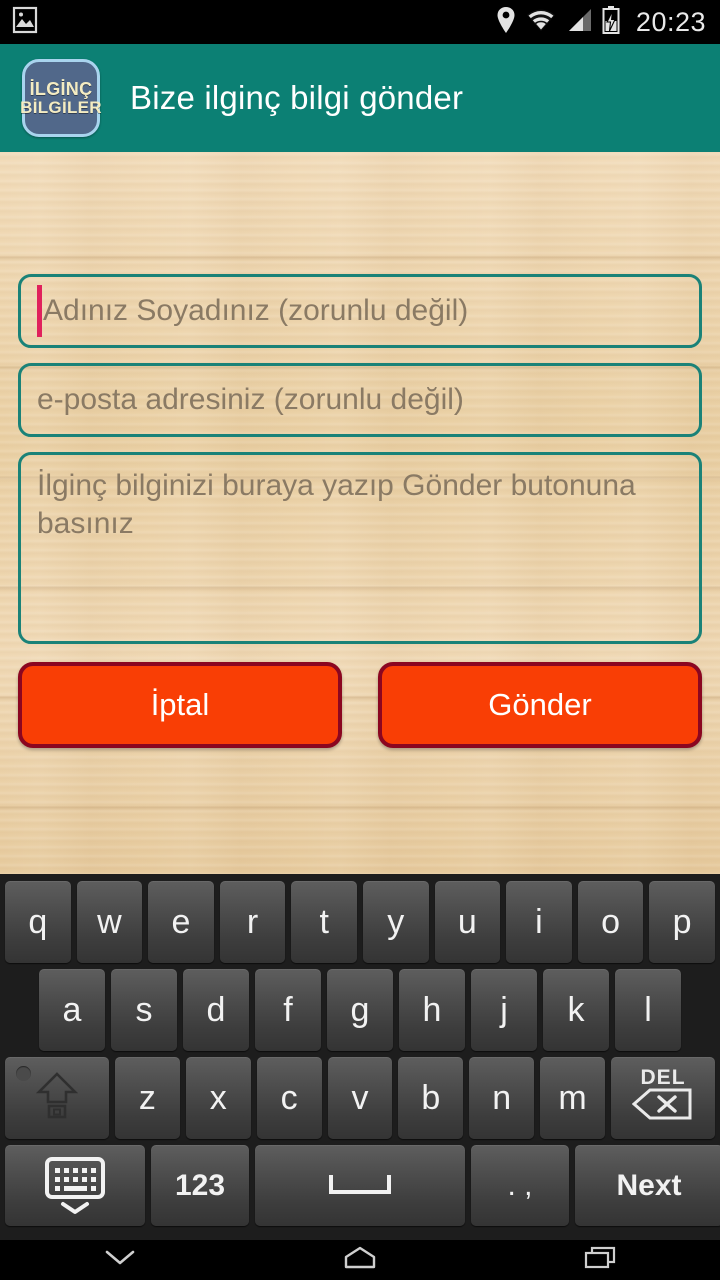 This screenshot has height=1280, width=720. I want to click on key-s: s, so click(144, 1010).